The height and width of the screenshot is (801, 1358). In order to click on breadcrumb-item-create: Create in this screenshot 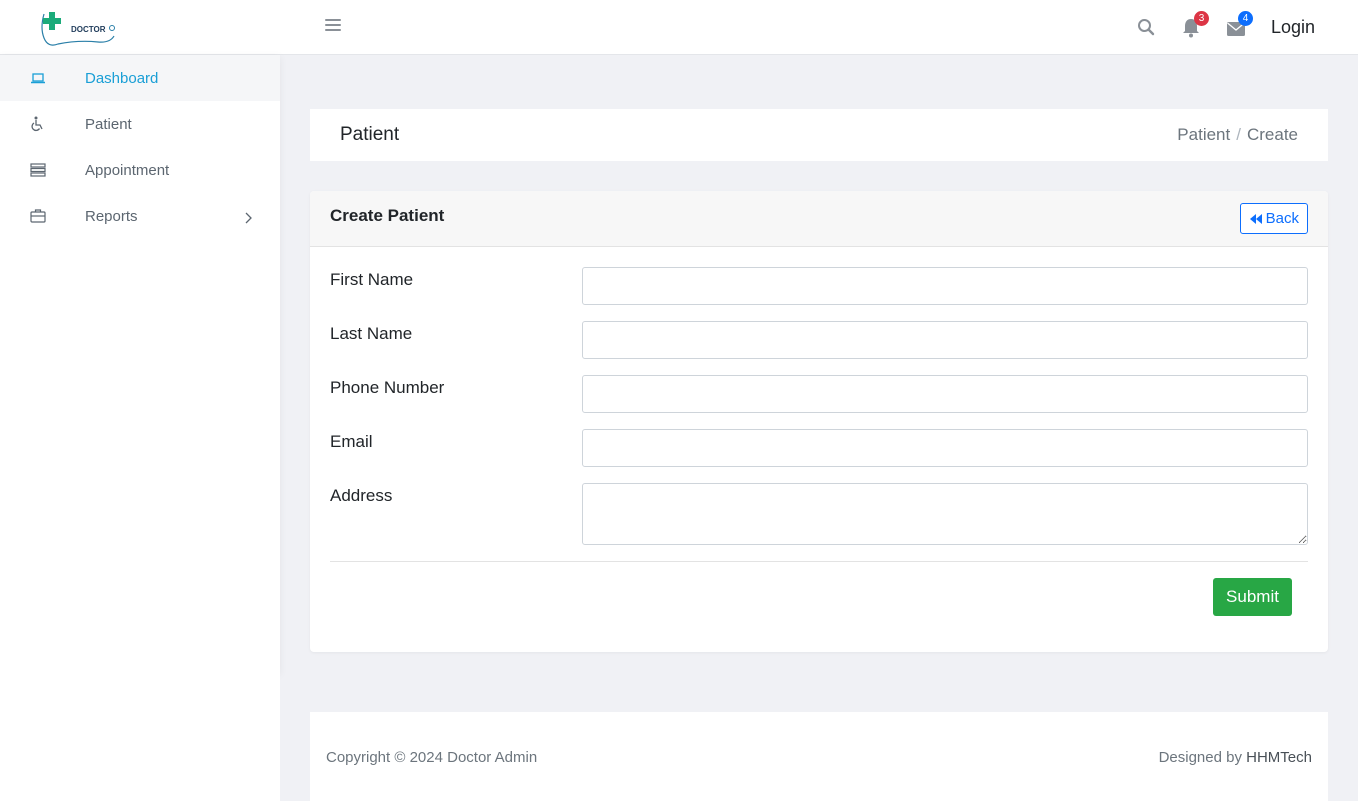, I will do `click(1272, 134)`.